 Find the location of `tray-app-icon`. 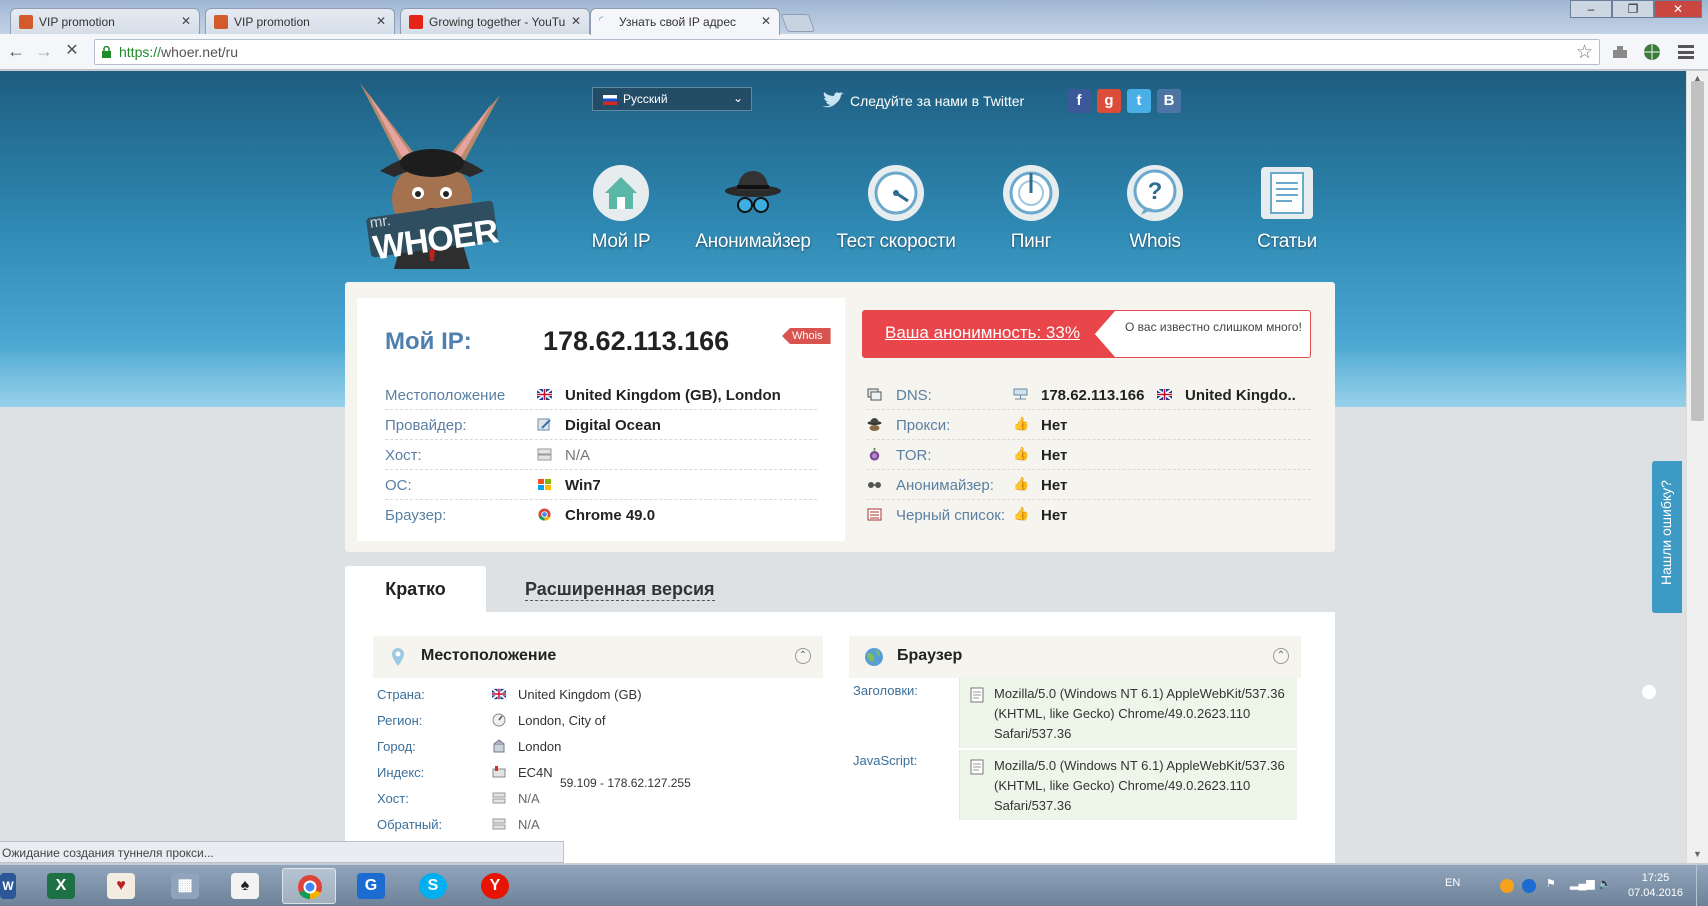

tray-app-icon is located at coordinates (1507, 886).